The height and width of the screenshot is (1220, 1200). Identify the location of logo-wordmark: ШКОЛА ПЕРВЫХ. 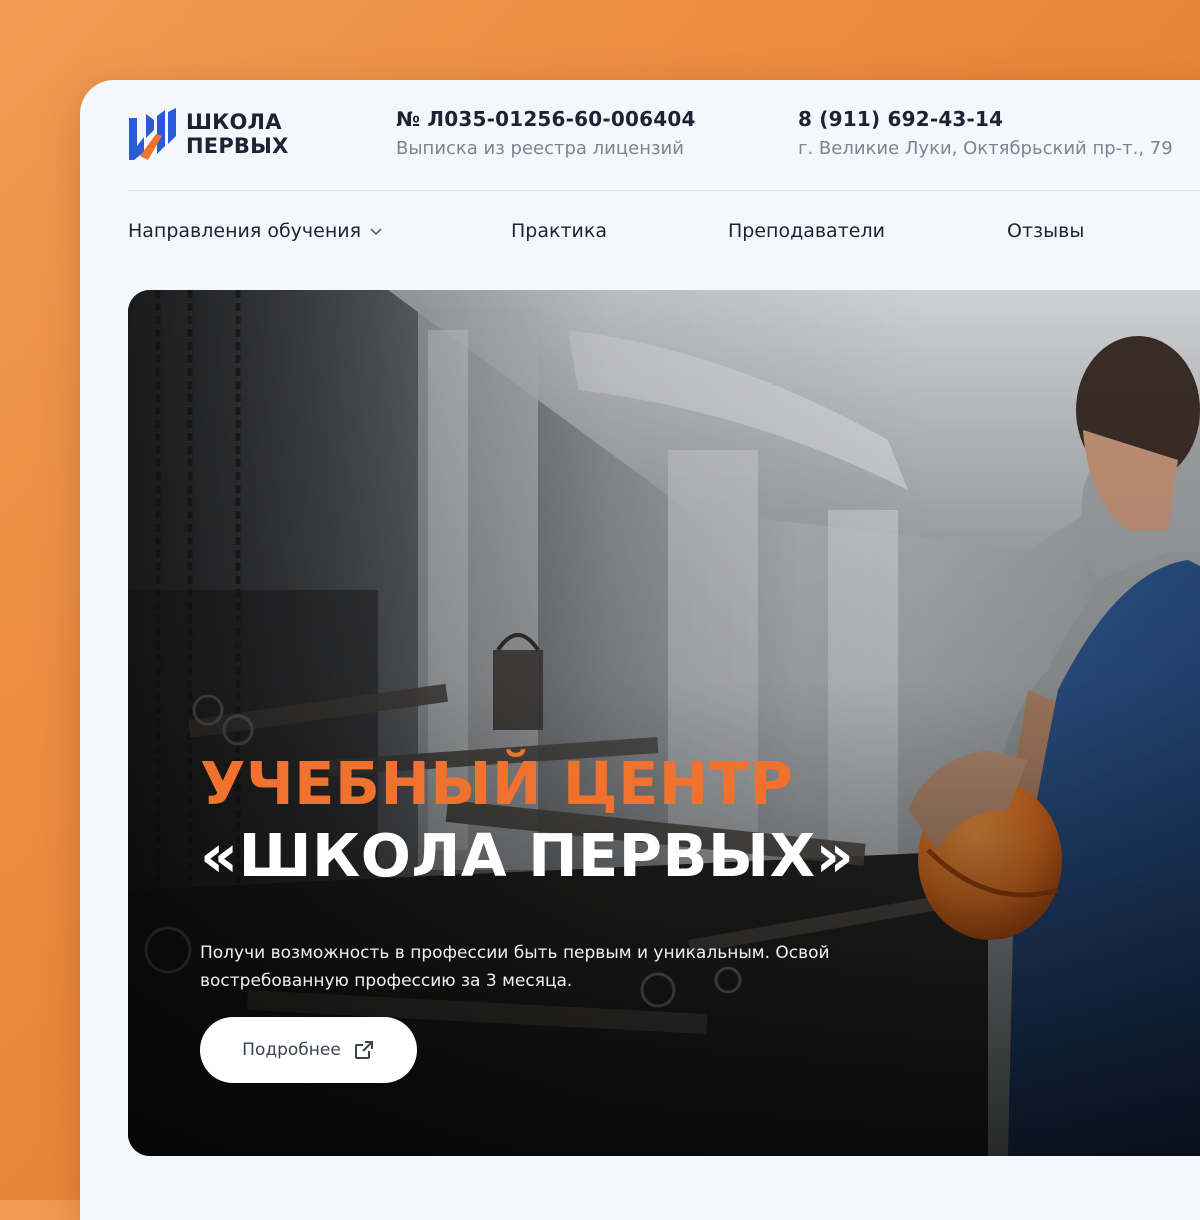
(237, 134).